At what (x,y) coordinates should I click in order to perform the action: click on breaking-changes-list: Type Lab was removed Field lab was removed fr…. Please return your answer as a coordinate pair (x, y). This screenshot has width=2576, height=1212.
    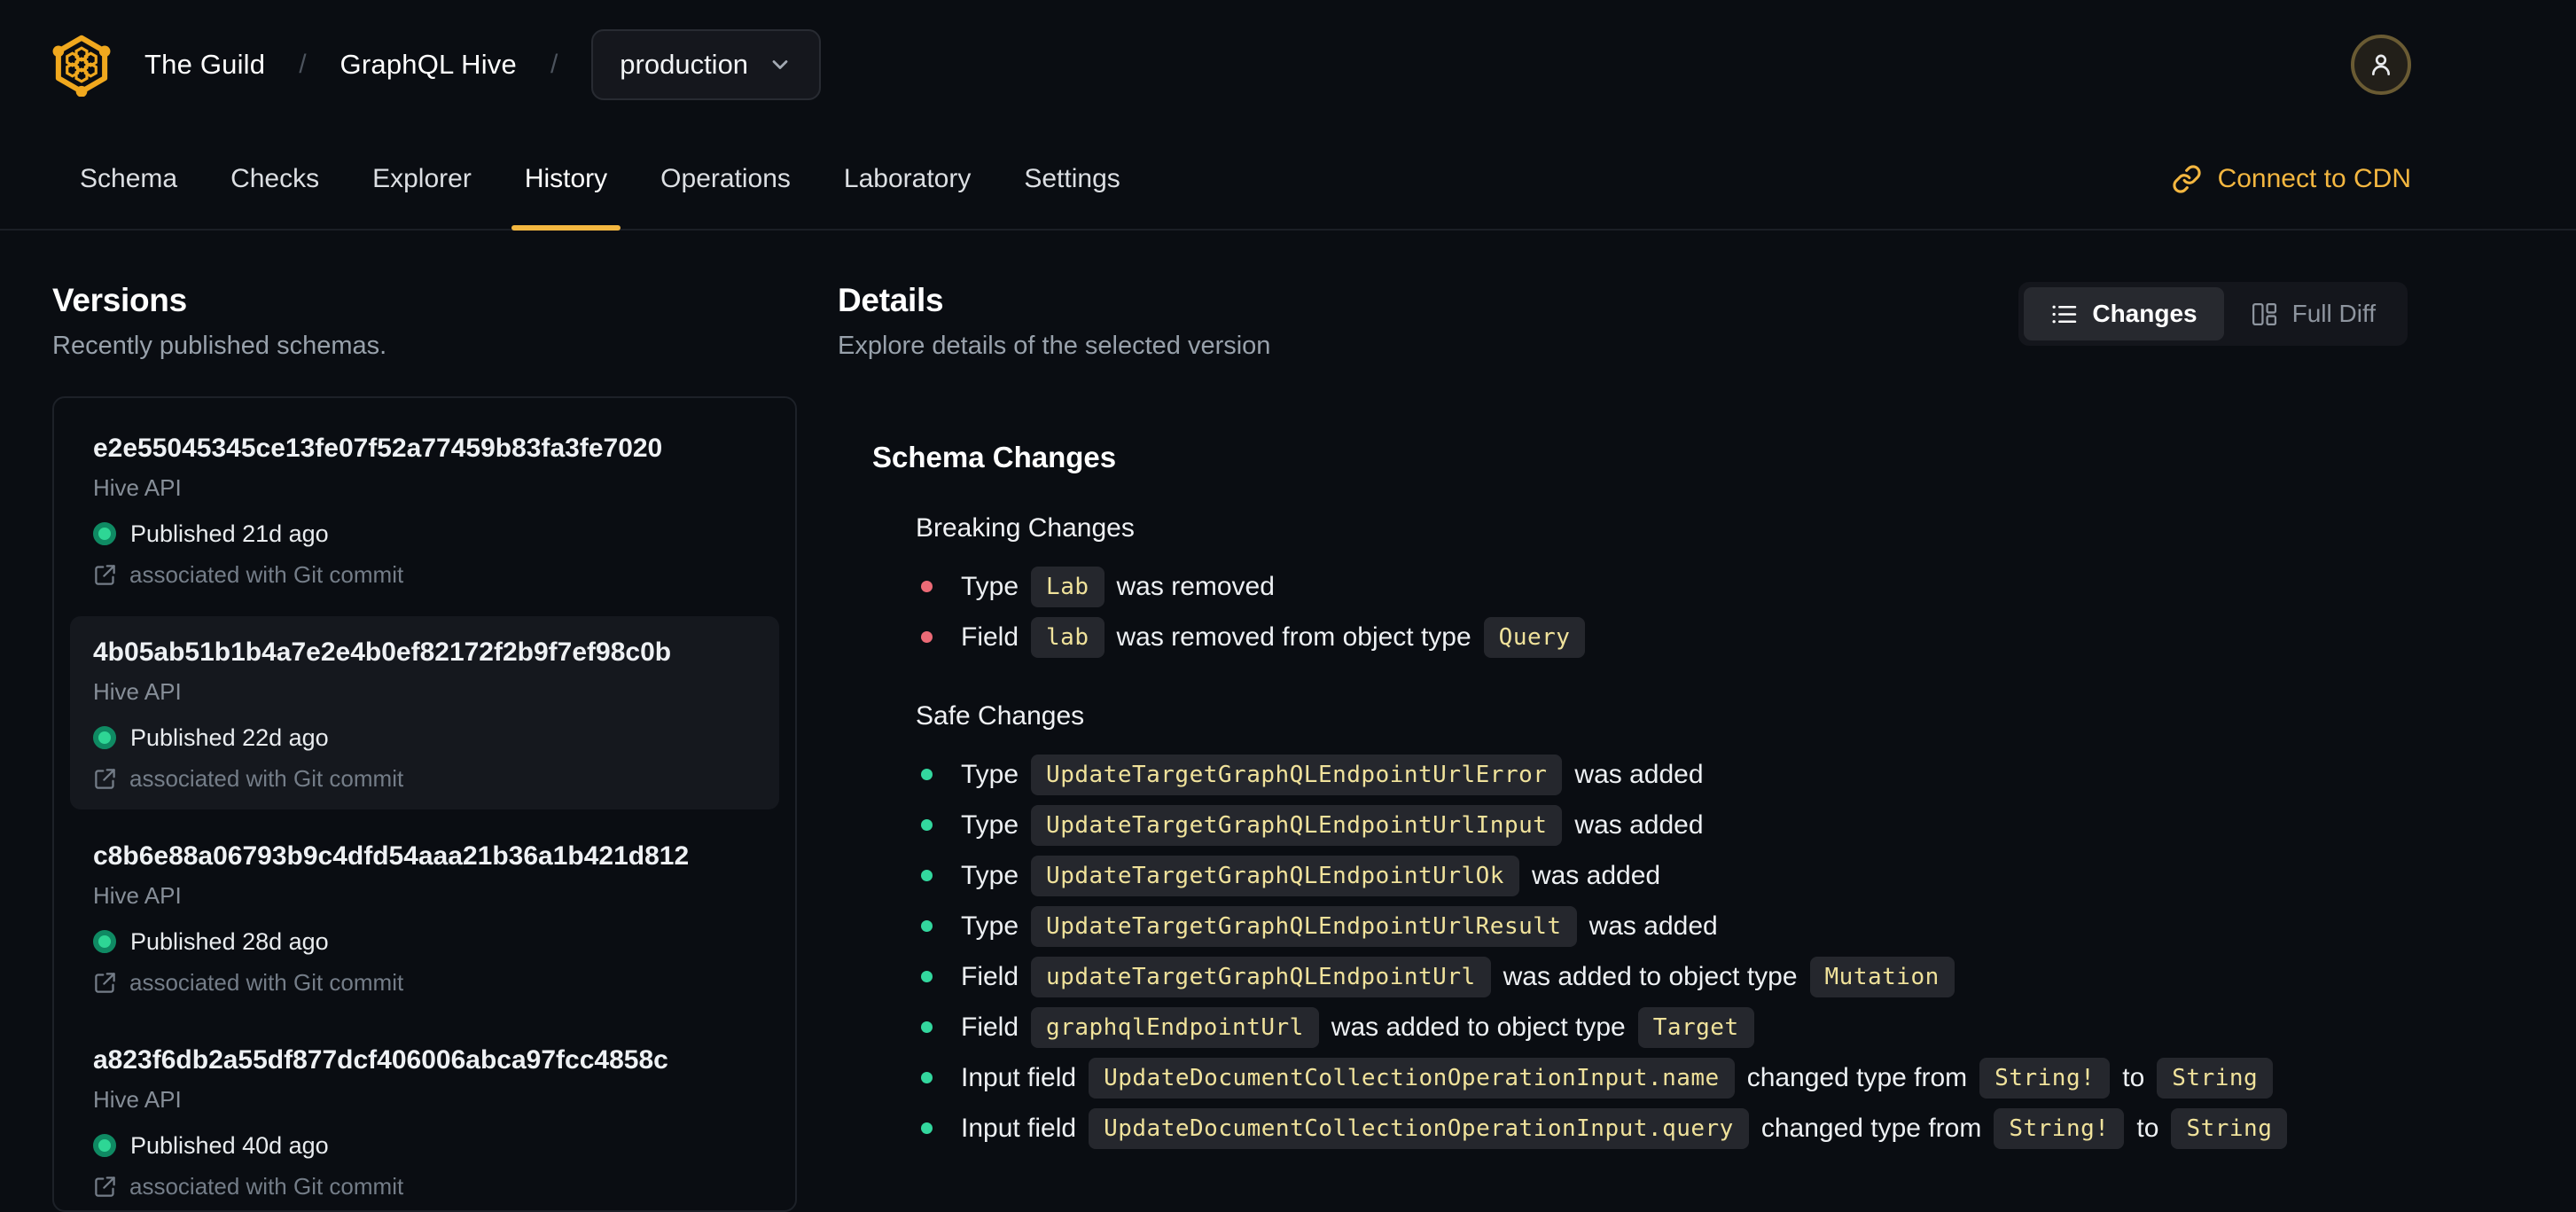
    Looking at the image, I should click on (1662, 611).